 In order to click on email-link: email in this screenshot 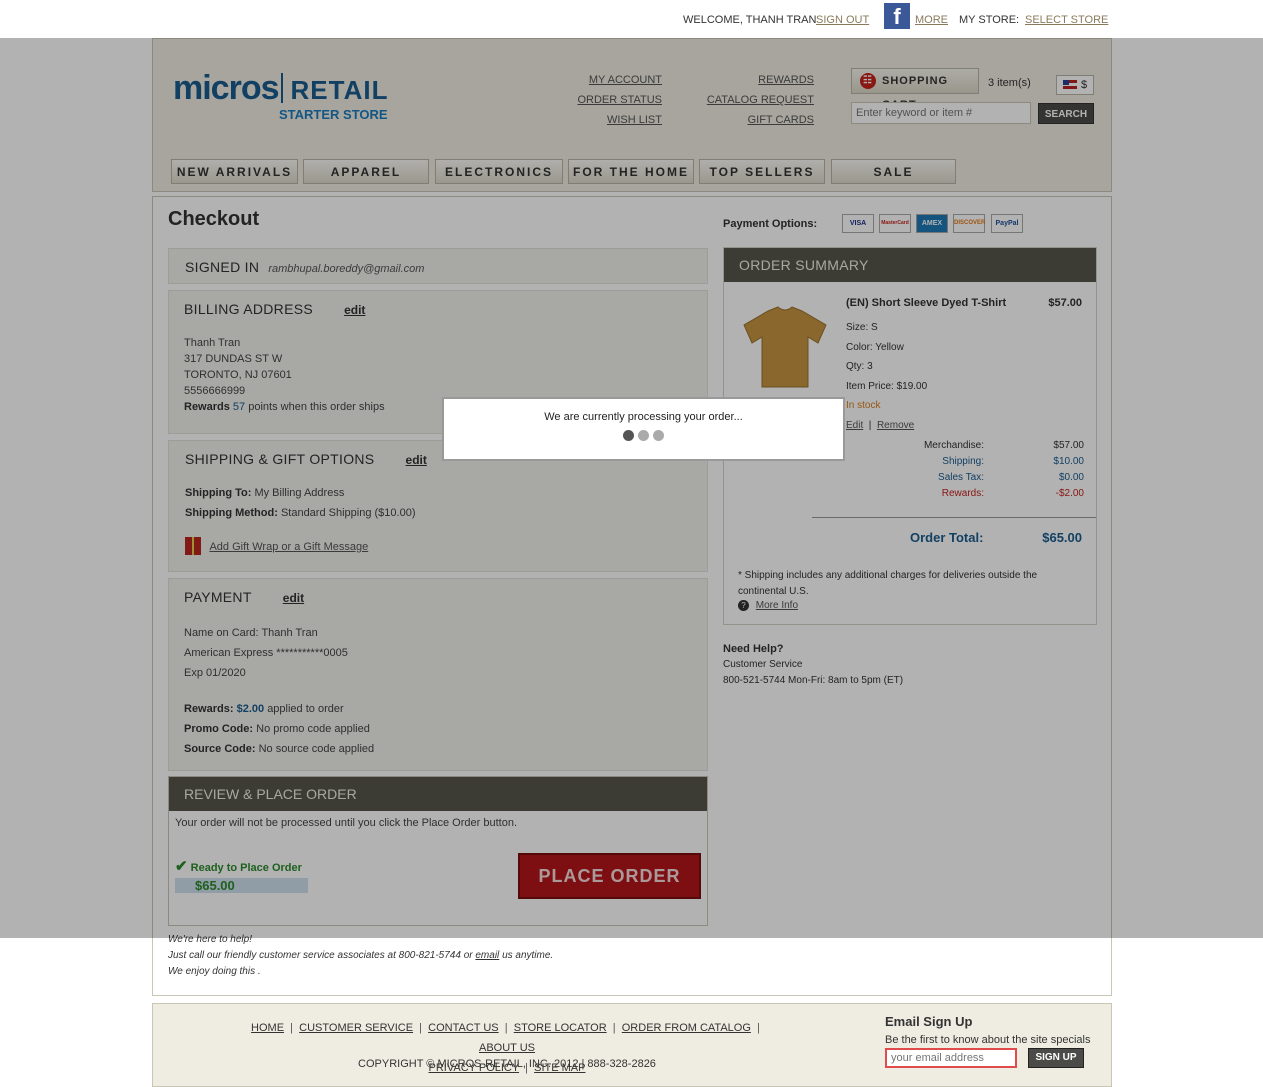, I will do `click(487, 955)`.